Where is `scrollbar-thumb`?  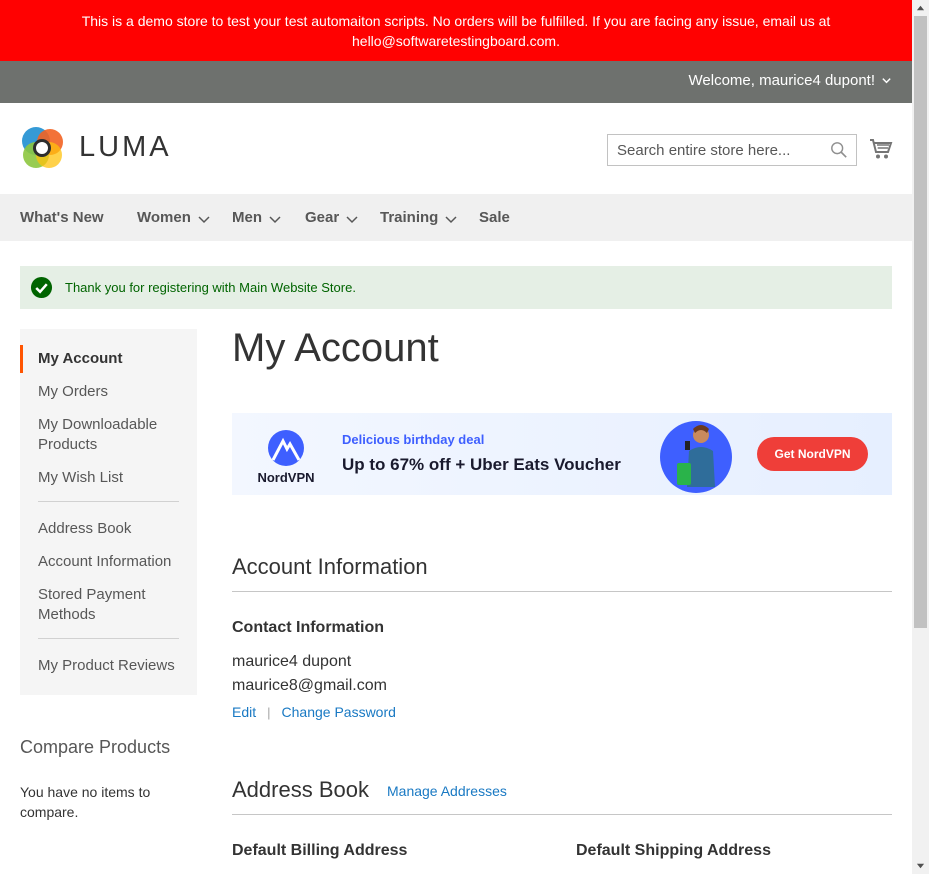
scrollbar-thumb is located at coordinates (920, 322).